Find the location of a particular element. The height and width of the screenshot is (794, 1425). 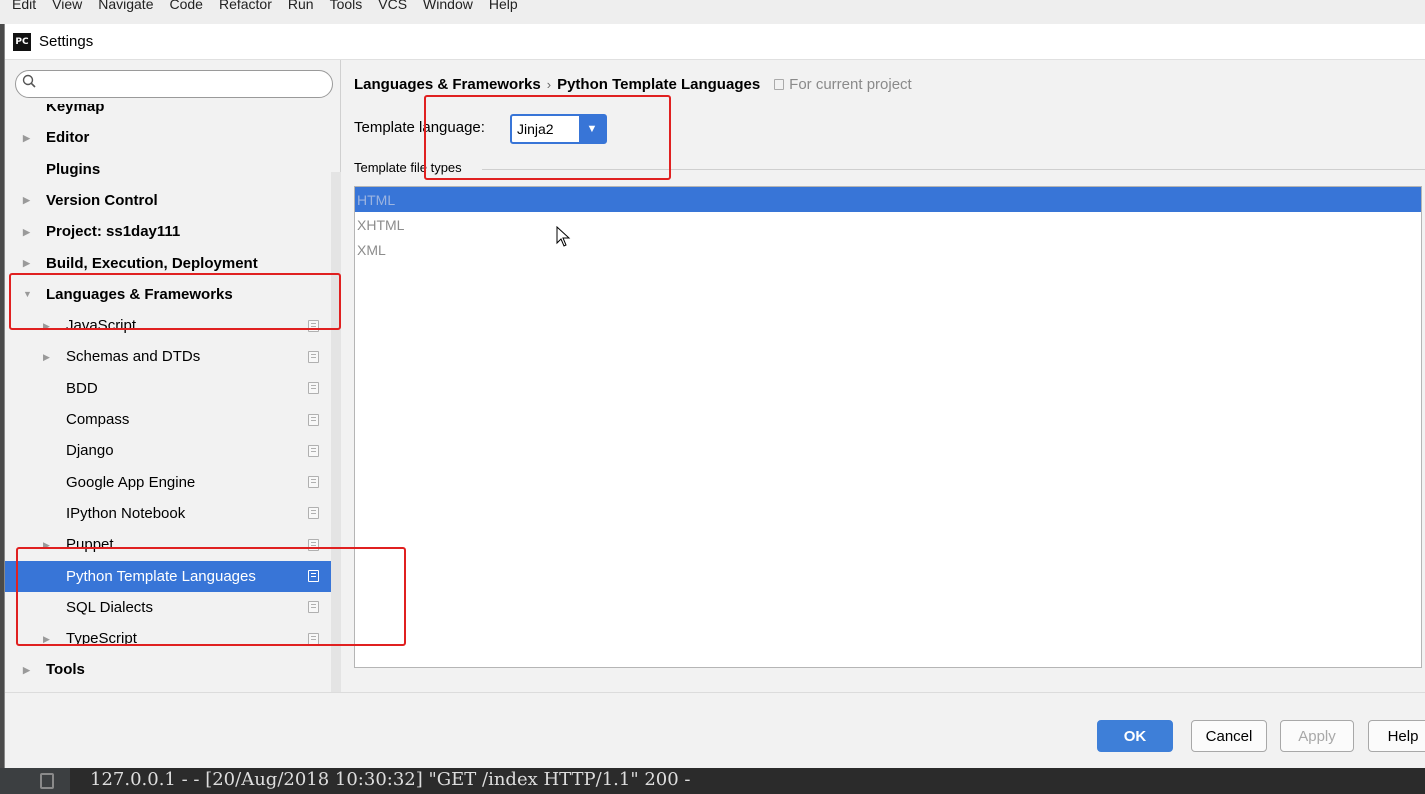

breadcrumb-current: Python Template Languages is located at coordinates (659, 84).